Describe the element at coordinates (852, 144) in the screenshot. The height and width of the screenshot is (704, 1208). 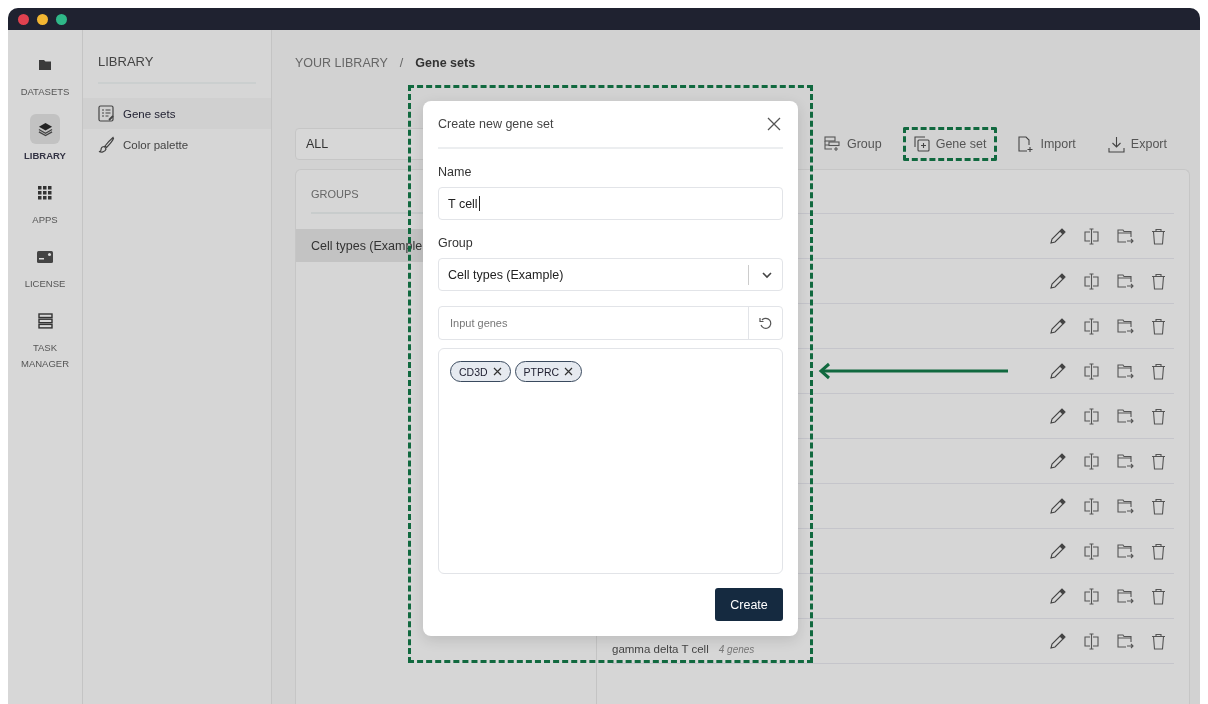
I see `toolbar-button: Group` at that location.